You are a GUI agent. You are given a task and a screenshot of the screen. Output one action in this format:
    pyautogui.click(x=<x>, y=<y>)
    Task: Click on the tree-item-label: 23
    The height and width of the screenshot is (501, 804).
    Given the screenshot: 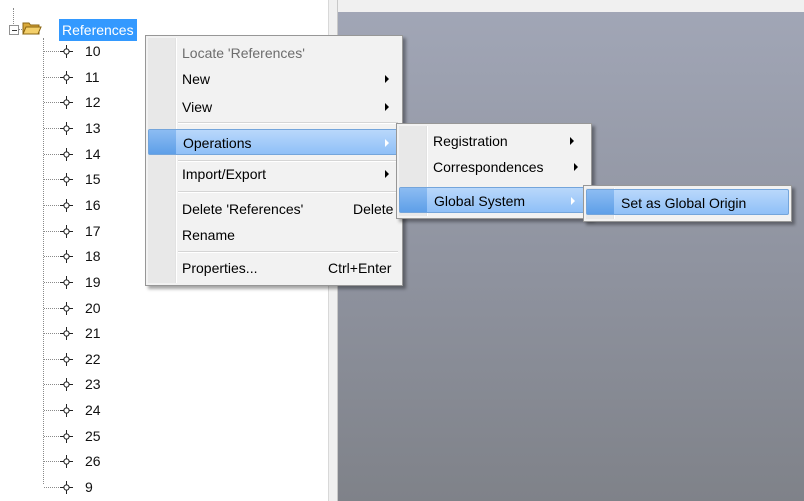 What is the action you would take?
    pyautogui.click(x=93, y=384)
    